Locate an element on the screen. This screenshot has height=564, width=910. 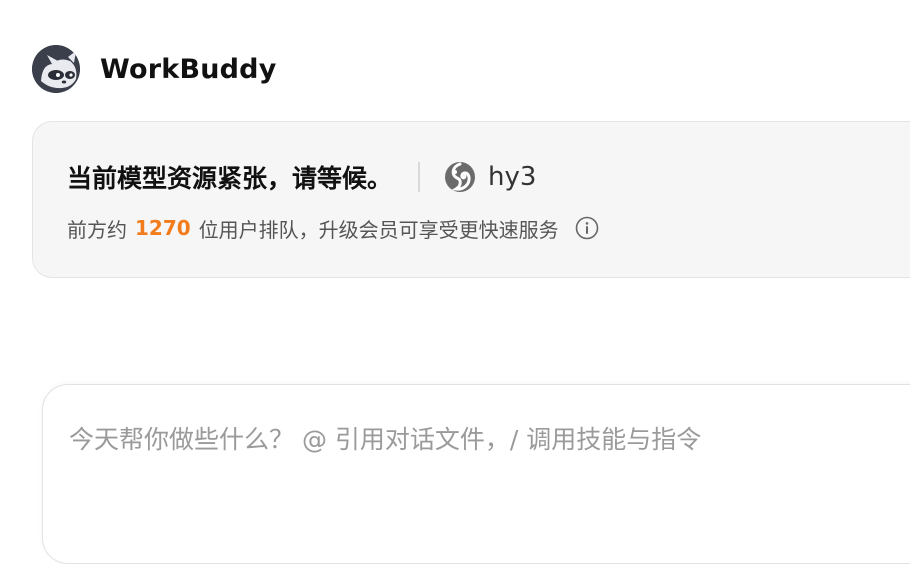
notice-header-row: 当前模型资源紧张，请等候。 hy3 is located at coordinates (301, 177).